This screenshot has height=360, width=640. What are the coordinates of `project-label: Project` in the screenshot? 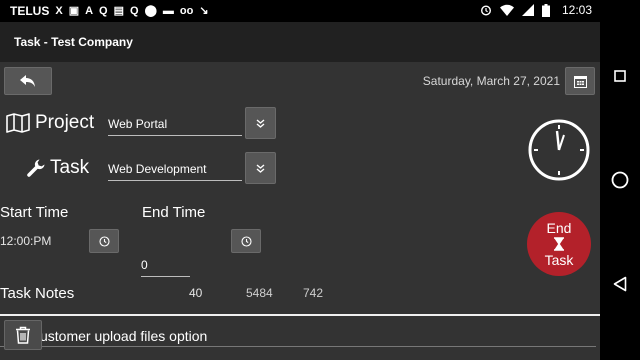 It's located at (50, 123).